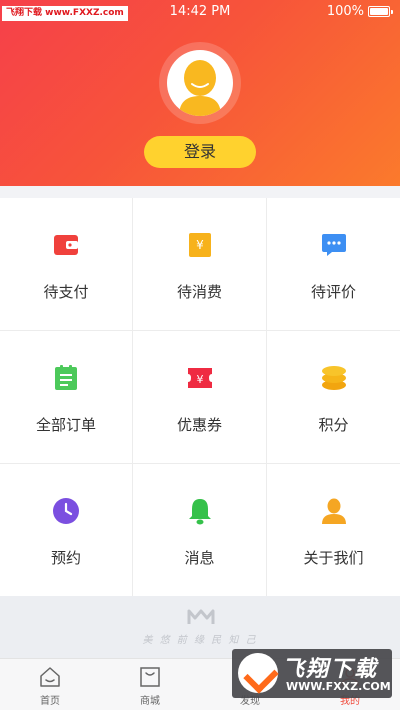 This screenshot has width=400, height=710. What do you see at coordinates (199, 558) in the screenshot?
I see `grid-item-label: 消息` at bounding box center [199, 558].